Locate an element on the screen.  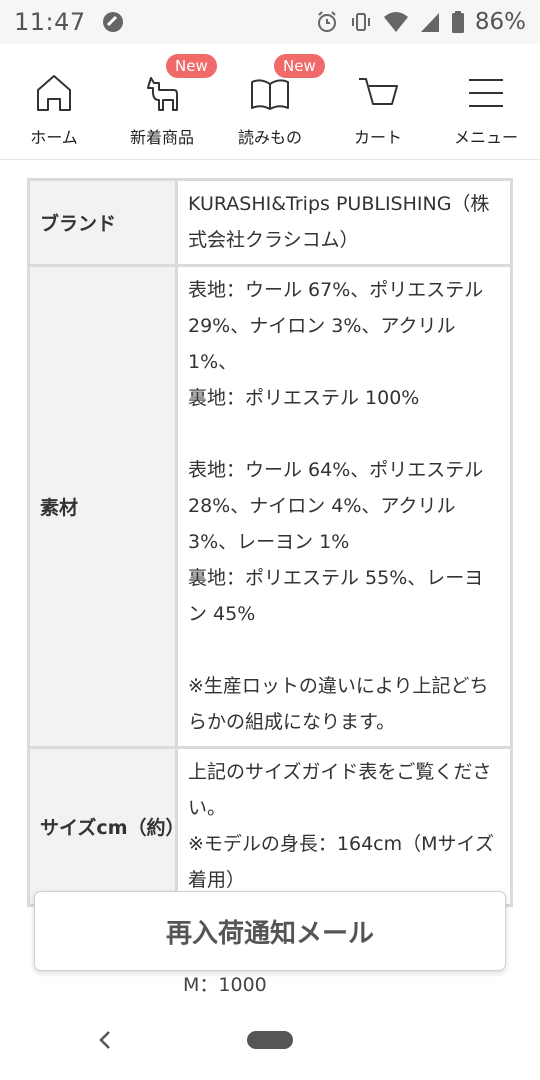
brand-label: ブランド is located at coordinates (102, 222).